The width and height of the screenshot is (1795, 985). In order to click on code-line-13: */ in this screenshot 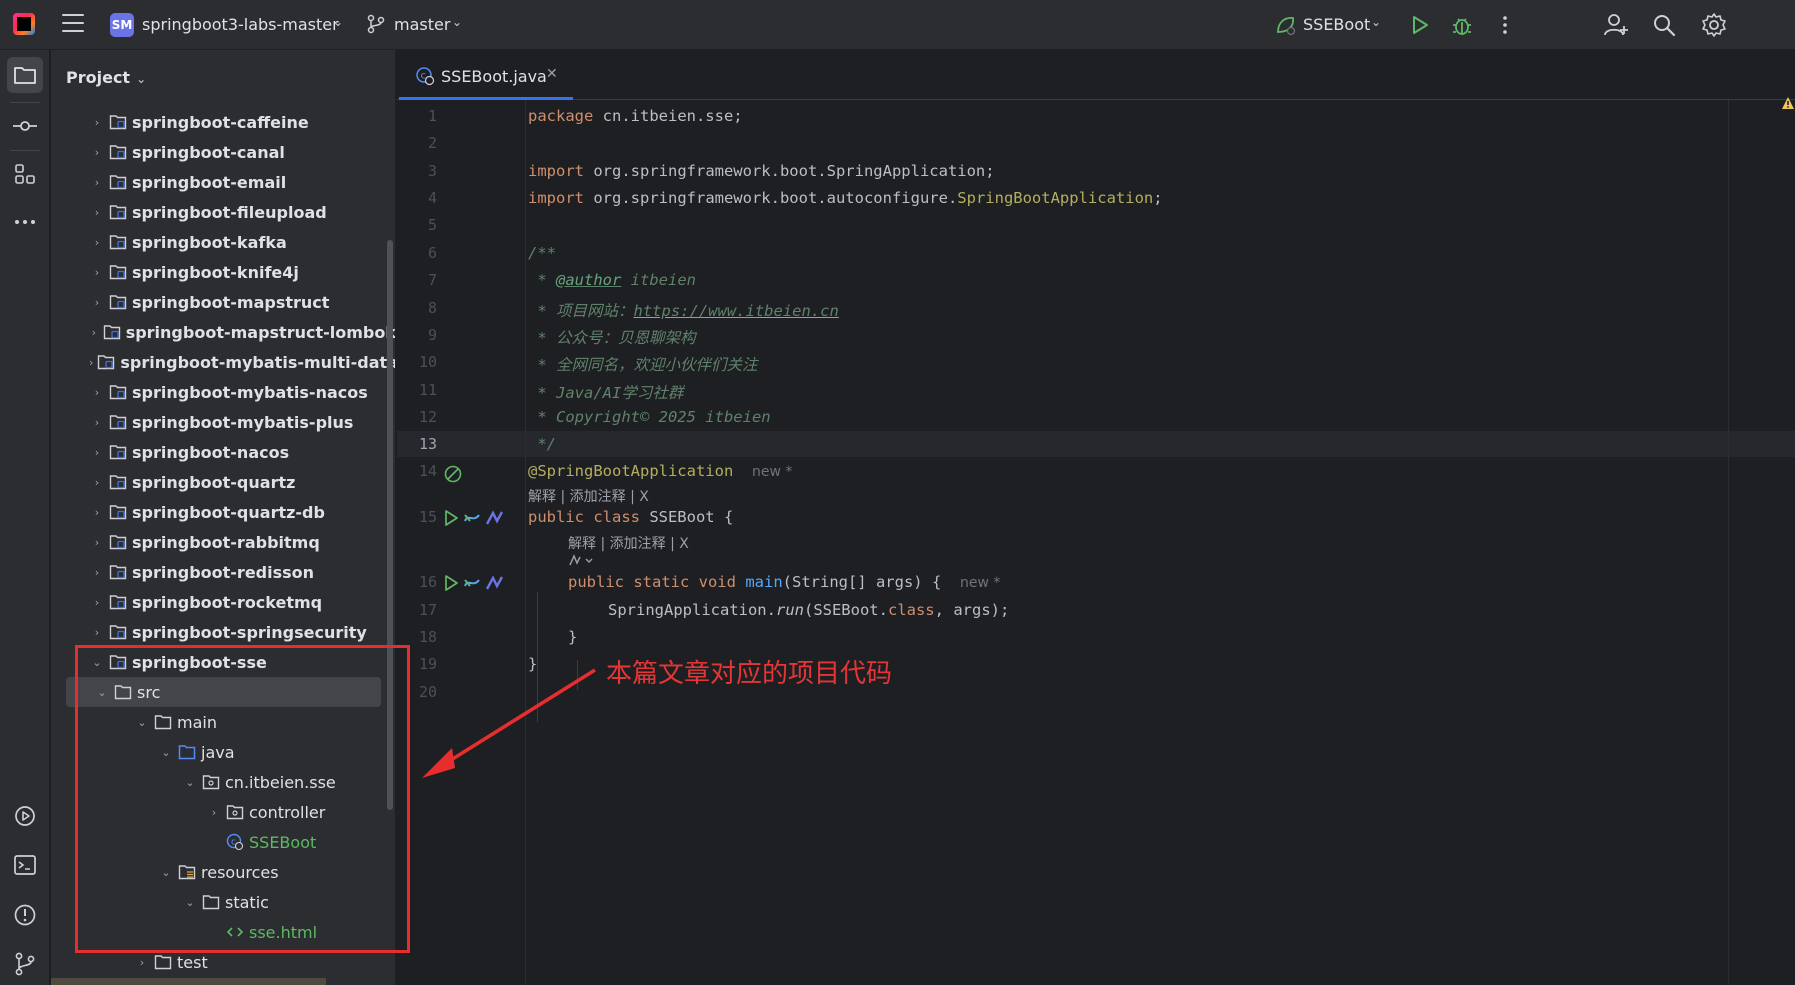, I will do `click(542, 444)`.